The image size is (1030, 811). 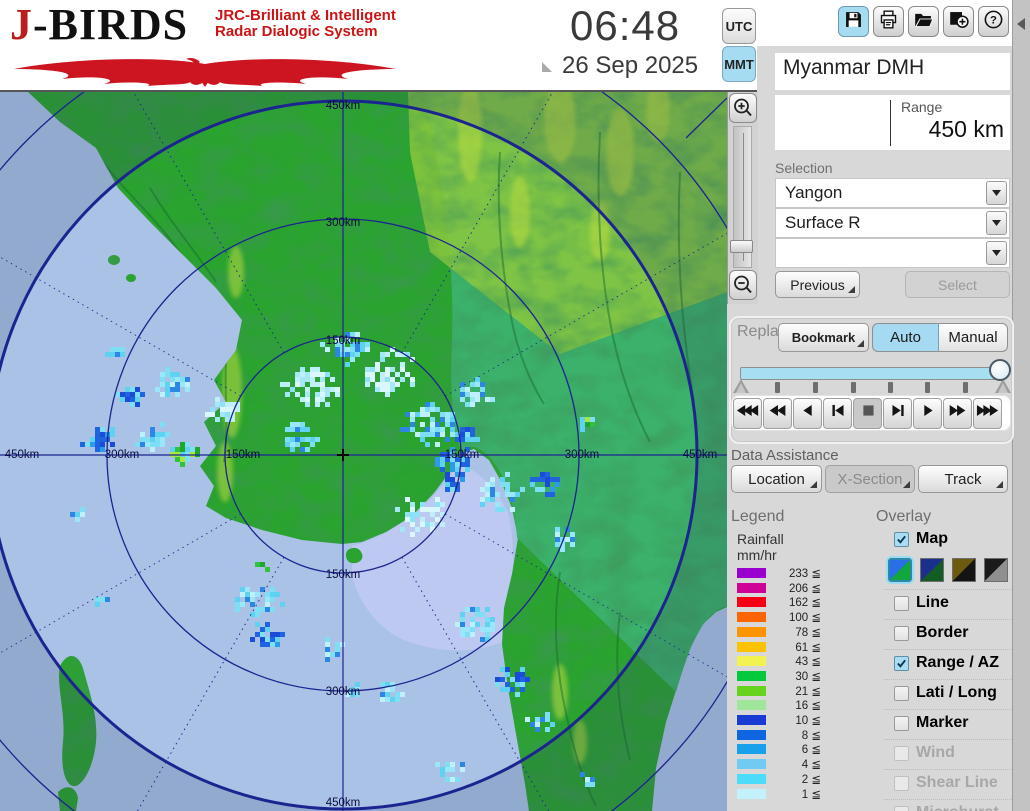 I want to click on legend-value: 1 ≦, so click(x=811, y=794).